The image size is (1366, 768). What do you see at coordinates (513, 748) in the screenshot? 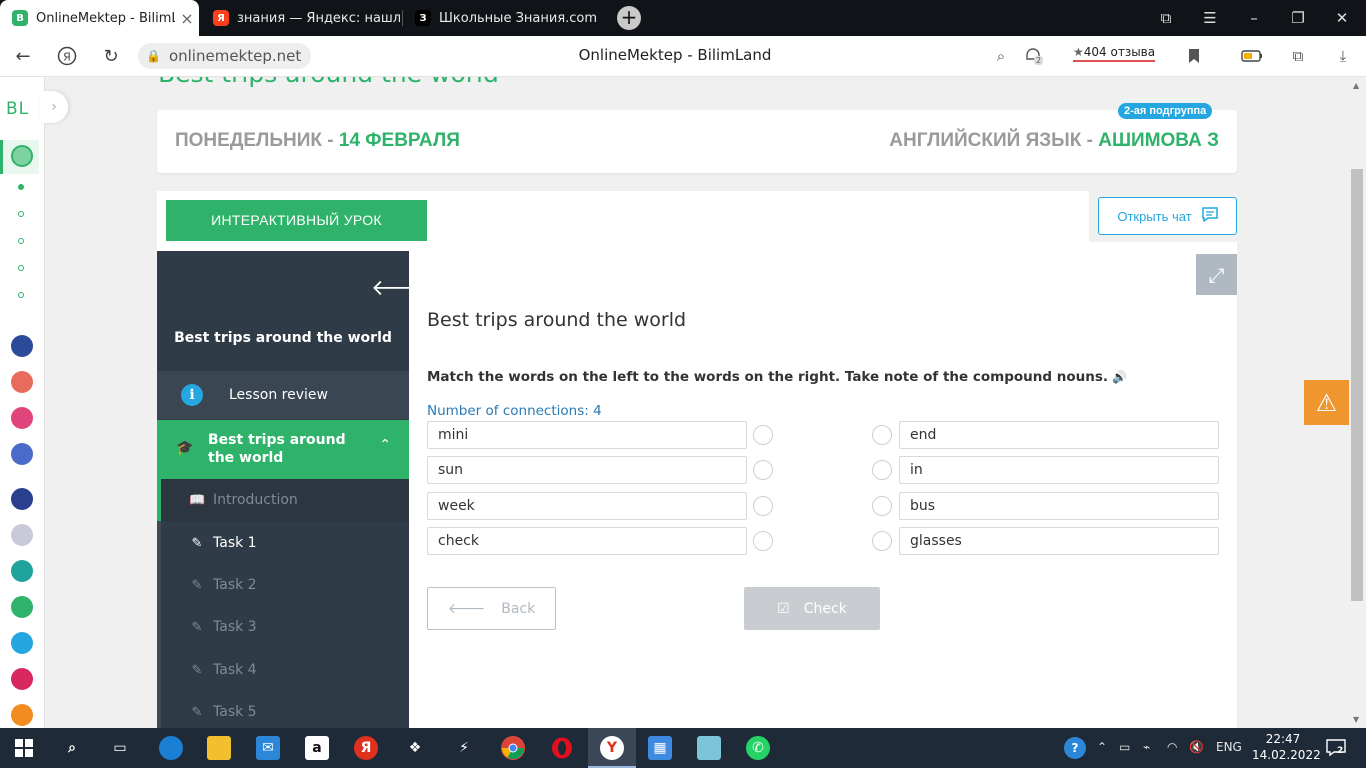
I see `chrome-icon` at bounding box center [513, 748].